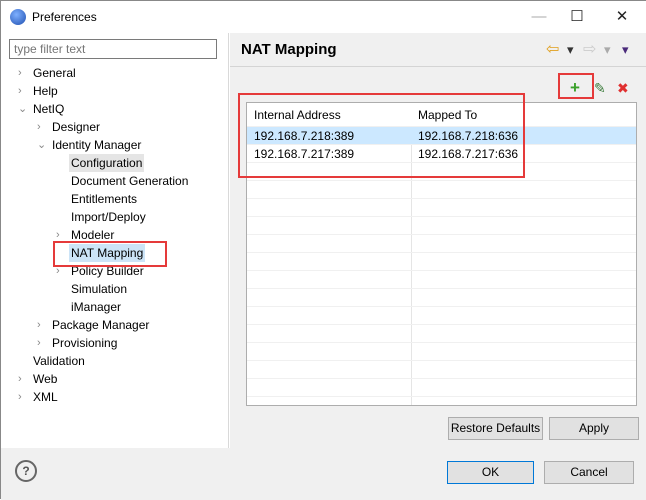 This screenshot has width=646, height=500. What do you see at coordinates (110, 254) in the screenshot?
I see `highlight-box-nat-mapping` at bounding box center [110, 254].